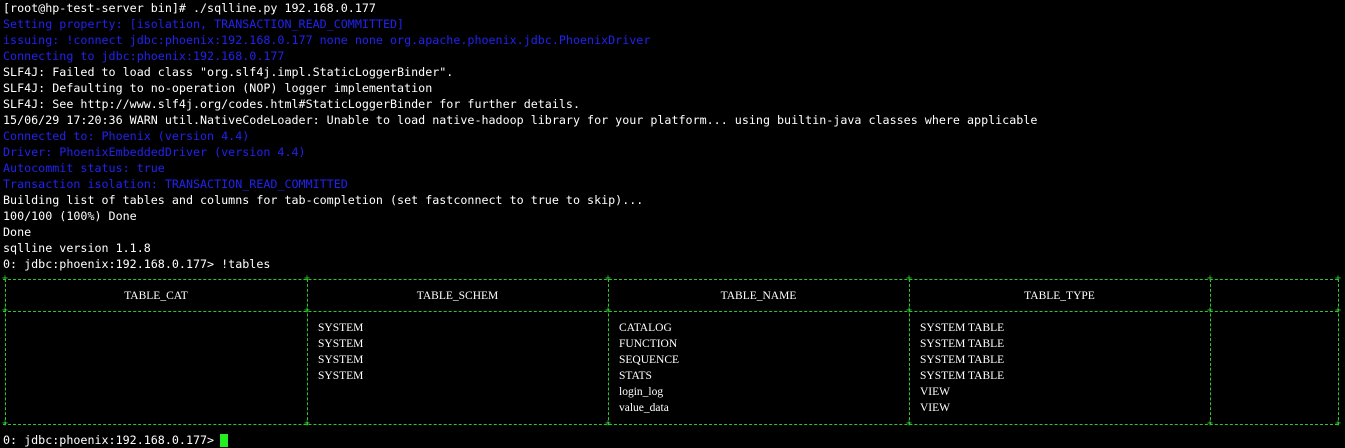  What do you see at coordinates (641, 392) in the screenshot?
I see `table-row-cell: login_log` at bounding box center [641, 392].